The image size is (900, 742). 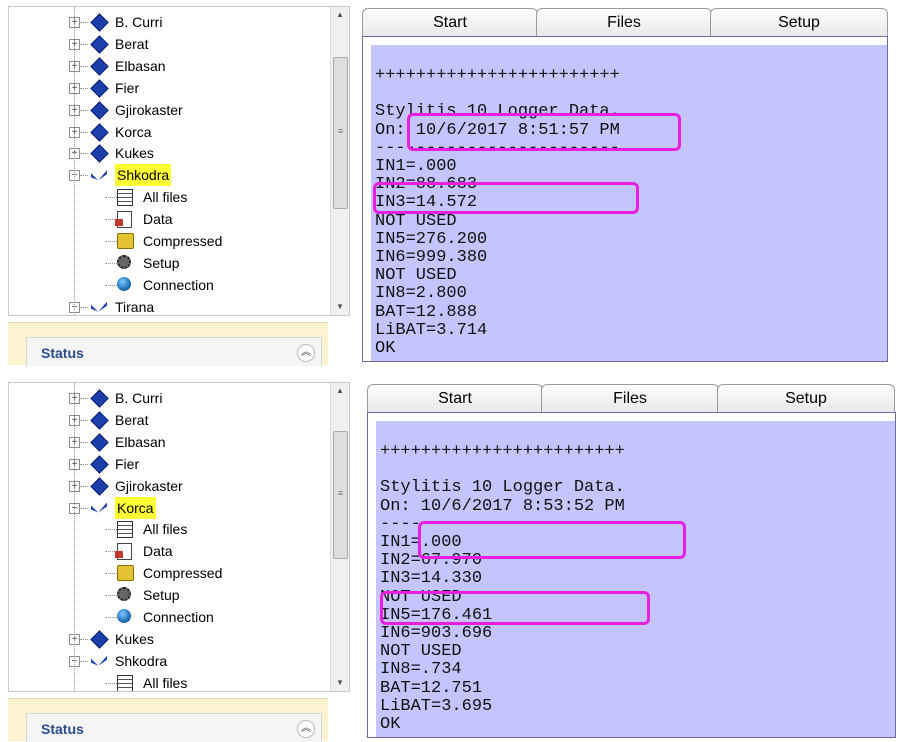 What do you see at coordinates (183, 573) in the screenshot?
I see `tree-item-label: Compressed` at bounding box center [183, 573].